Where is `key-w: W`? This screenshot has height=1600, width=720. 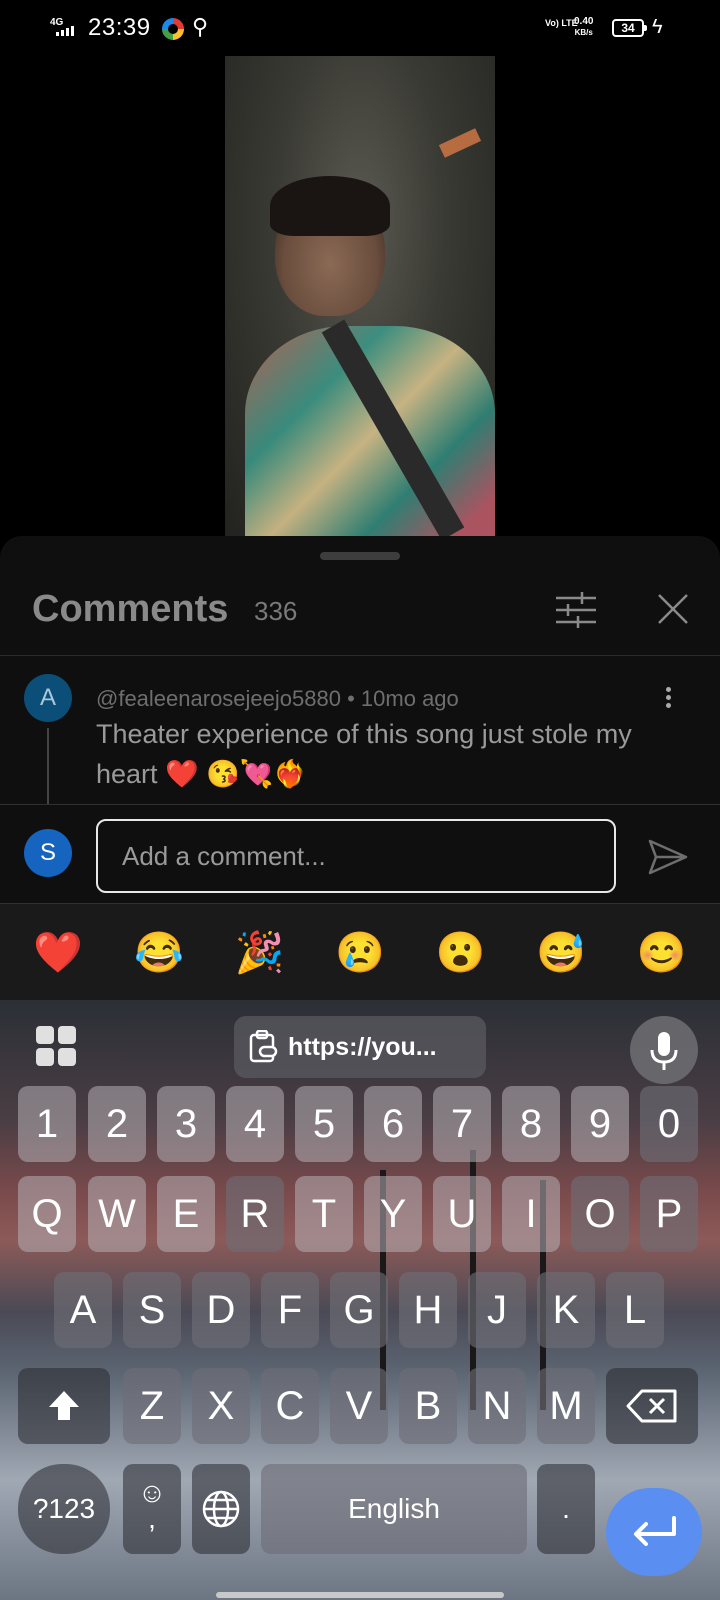 key-w: W is located at coordinates (117, 1214).